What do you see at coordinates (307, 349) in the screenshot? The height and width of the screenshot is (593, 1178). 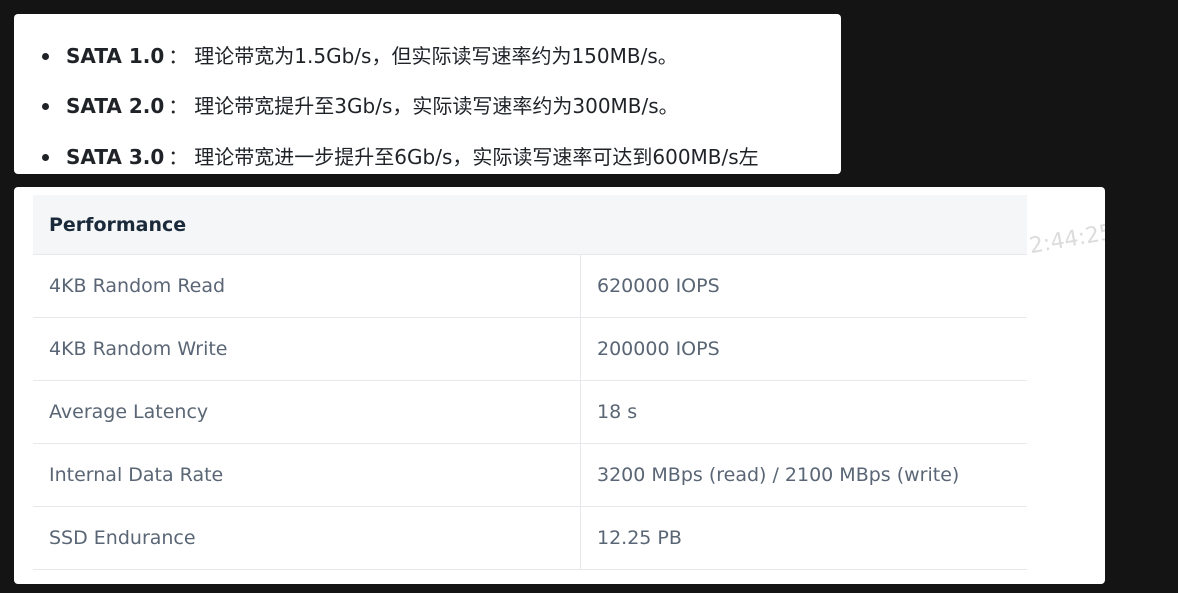 I see `spec-name: 4KB Random Write` at bounding box center [307, 349].